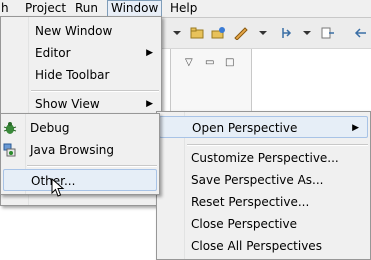 This screenshot has height=260, width=371. Describe the element at coordinates (263, 246) in the screenshot. I see `menu-item-close-all-perspectives: Close All Perspectives` at that location.